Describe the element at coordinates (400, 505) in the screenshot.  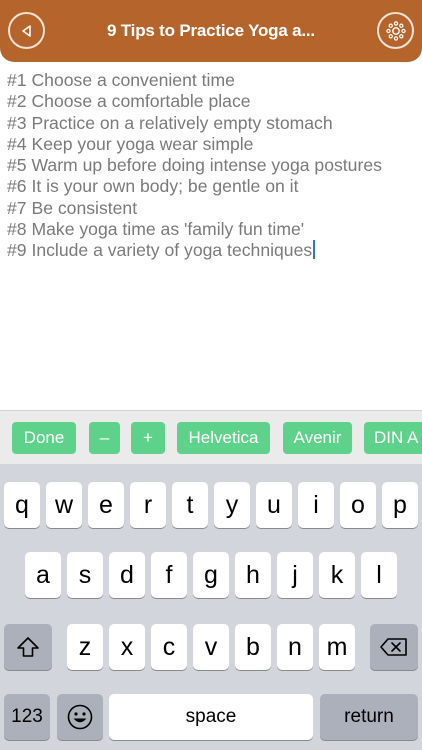
I see `key-p: p` at that location.